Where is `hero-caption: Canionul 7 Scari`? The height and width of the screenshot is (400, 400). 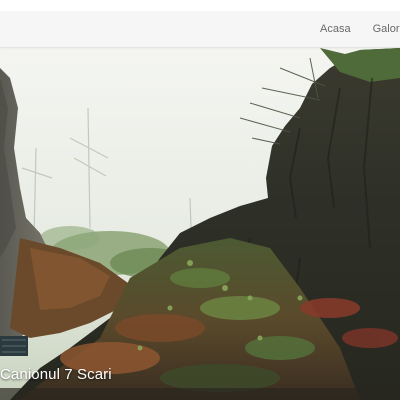 hero-caption: Canionul 7 Scari is located at coordinates (56, 374).